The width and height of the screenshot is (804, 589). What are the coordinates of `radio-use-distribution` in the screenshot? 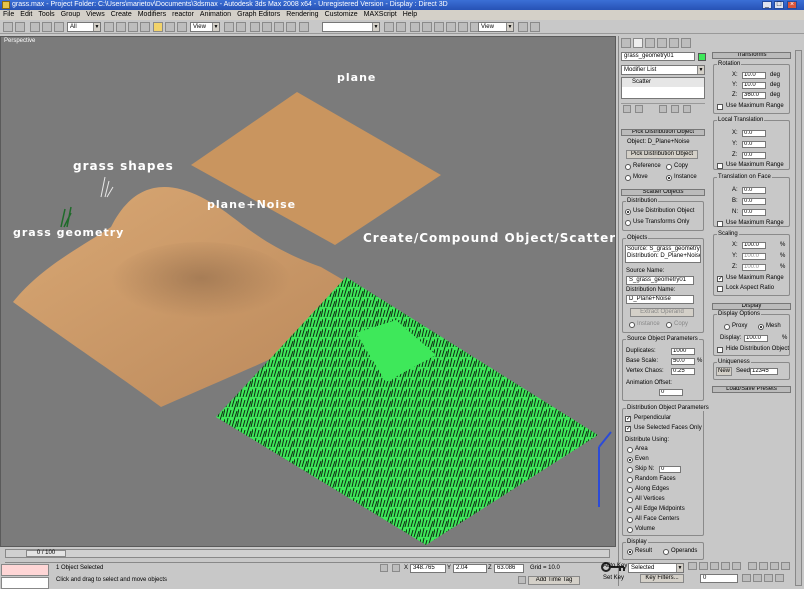 It's located at (628, 212).